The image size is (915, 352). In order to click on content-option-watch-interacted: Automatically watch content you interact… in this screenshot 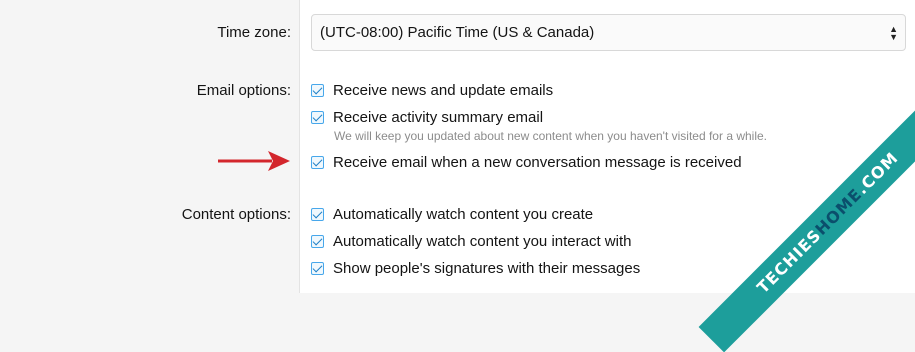, I will do `click(471, 241)`.